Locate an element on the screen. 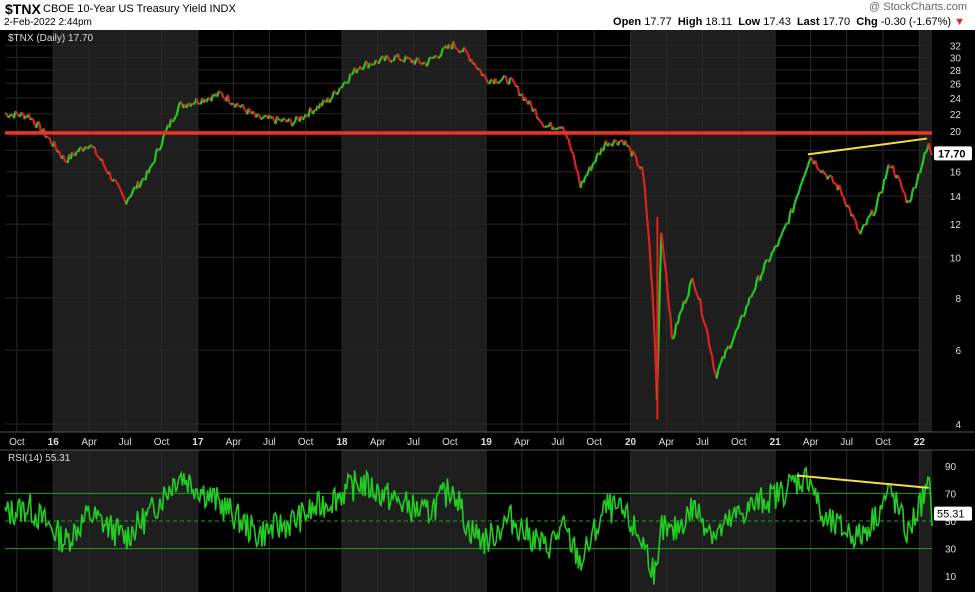 The width and height of the screenshot is (975, 593). rsi-y-tick: 30 is located at coordinates (951, 550).